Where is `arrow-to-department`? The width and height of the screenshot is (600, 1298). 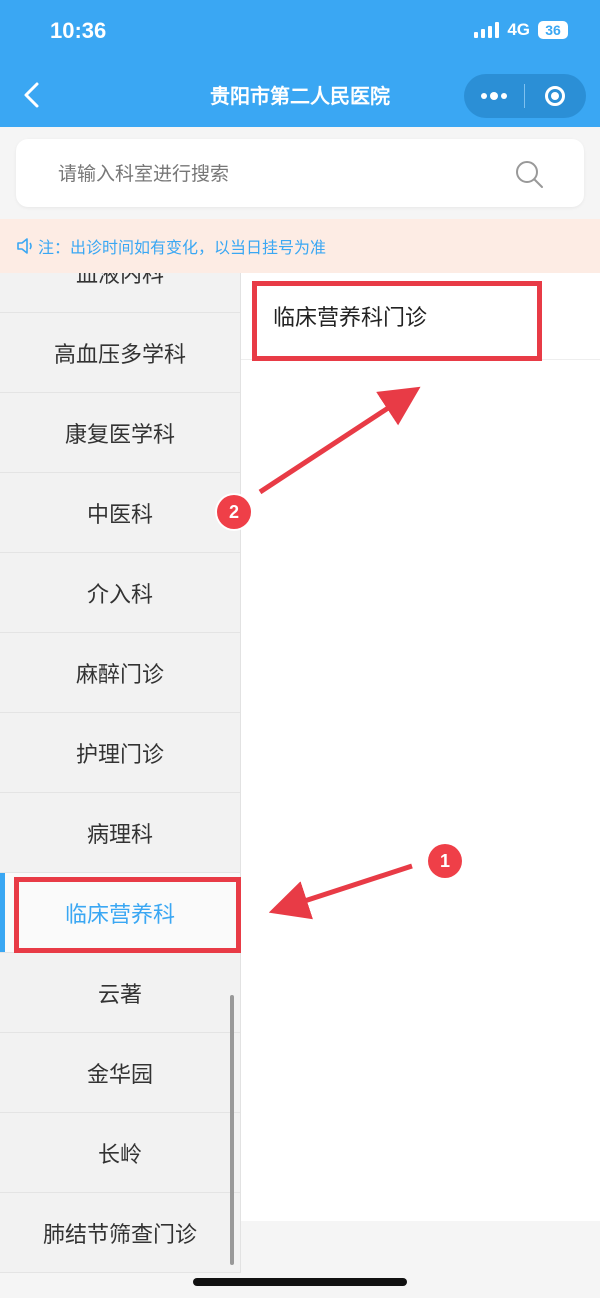 arrow-to-department is located at coordinates (340, 891).